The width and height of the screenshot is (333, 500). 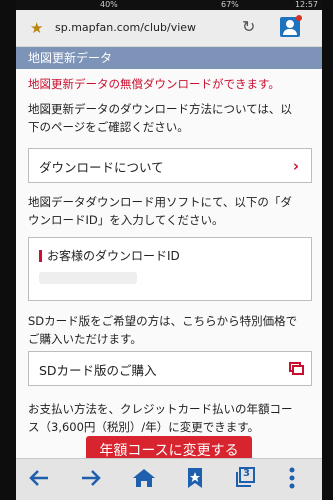 What do you see at coordinates (85, 339) in the screenshot?
I see `description-text: ご購入いただけます。` at bounding box center [85, 339].